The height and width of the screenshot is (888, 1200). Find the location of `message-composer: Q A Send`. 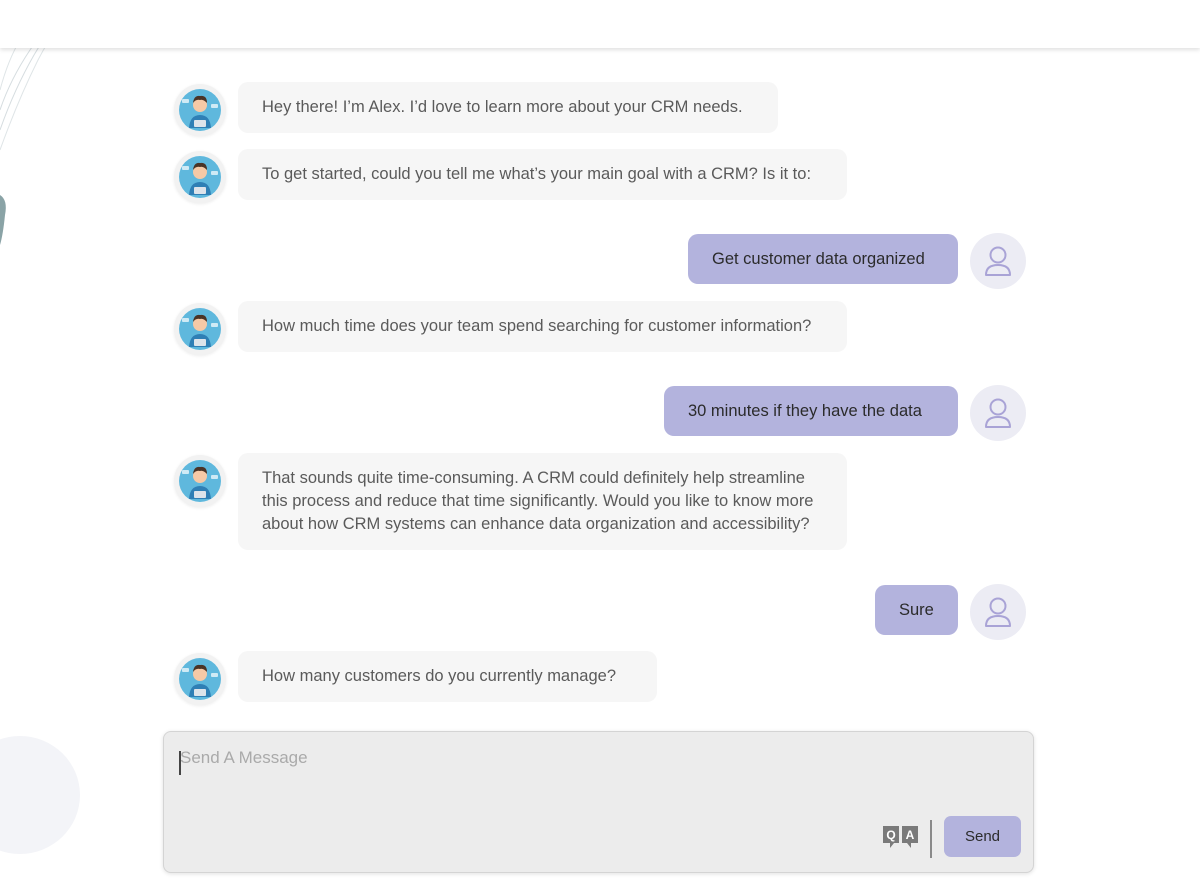

message-composer: Q A Send is located at coordinates (598, 802).